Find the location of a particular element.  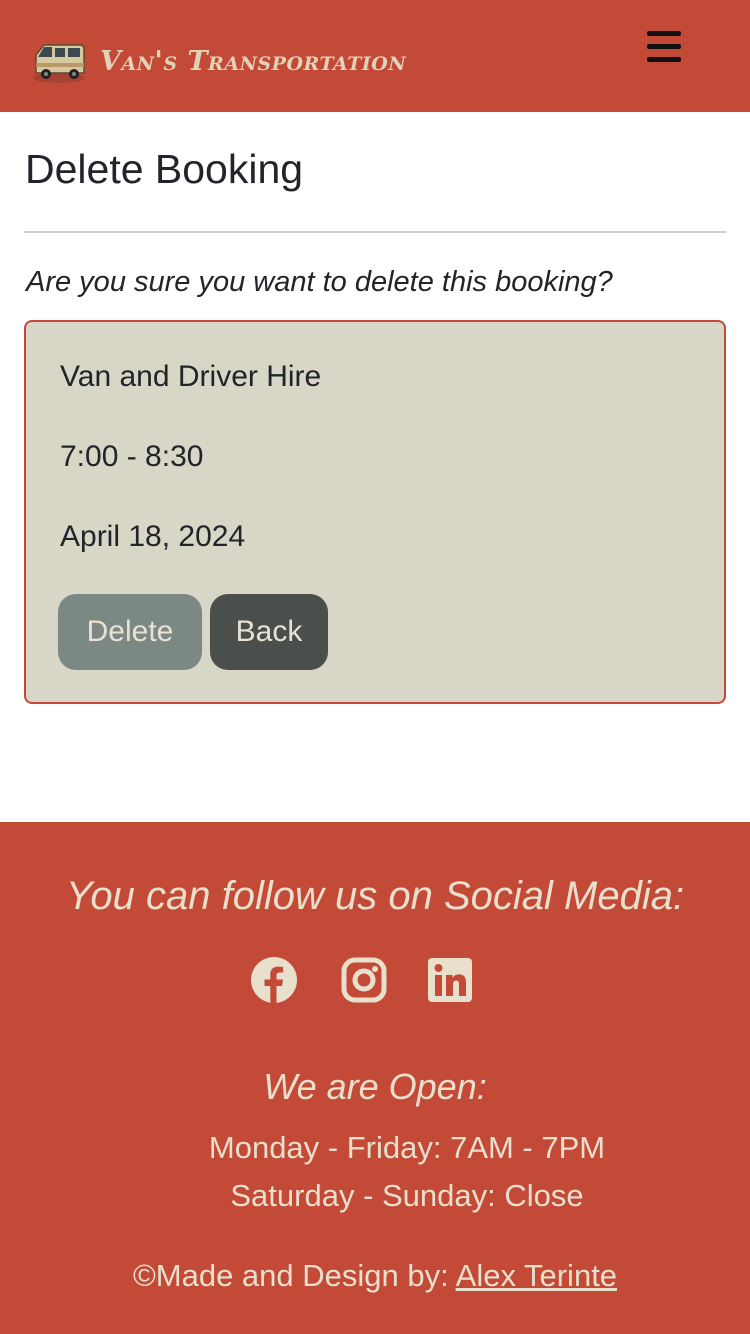

delete-button: Delete is located at coordinates (130, 632).